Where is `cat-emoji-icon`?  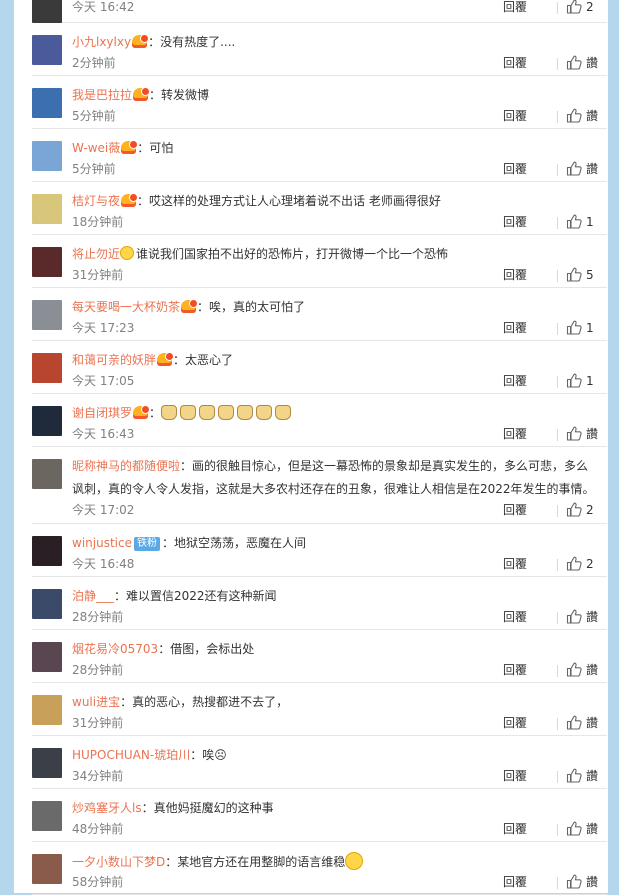
cat-emoji-icon is located at coordinates (264, 412).